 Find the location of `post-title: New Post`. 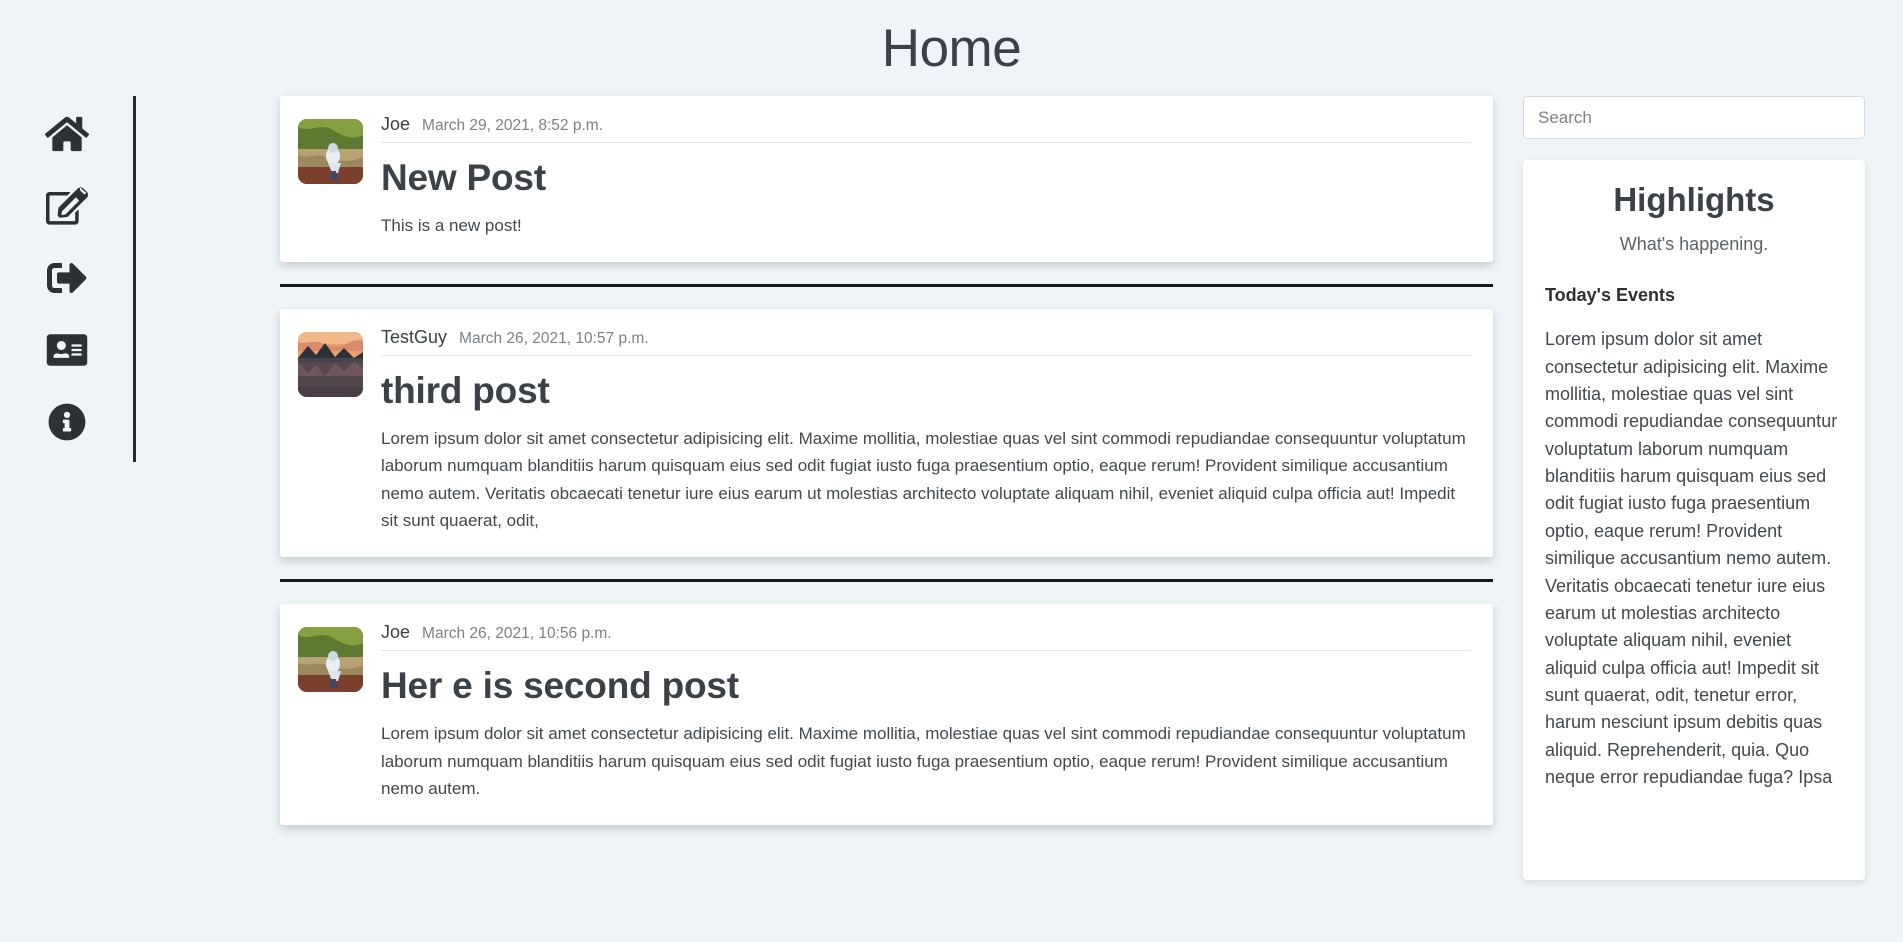

post-title: New Post is located at coordinates (926, 177).